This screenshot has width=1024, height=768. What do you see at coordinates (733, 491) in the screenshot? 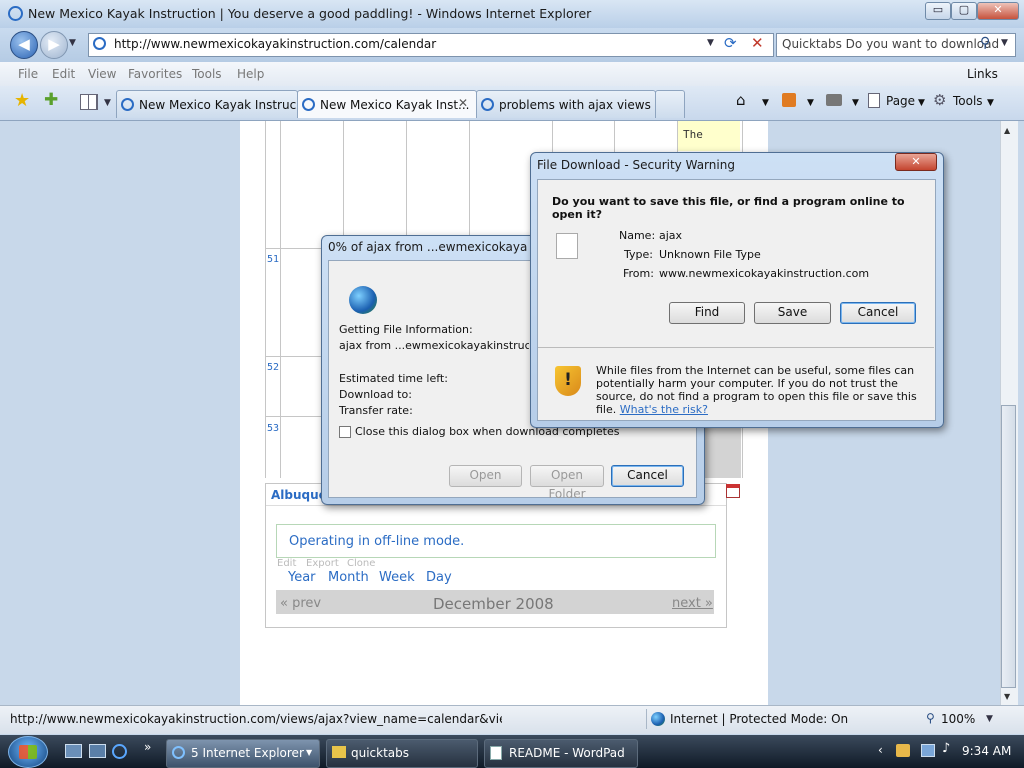
I see `calendar-icon` at bounding box center [733, 491].